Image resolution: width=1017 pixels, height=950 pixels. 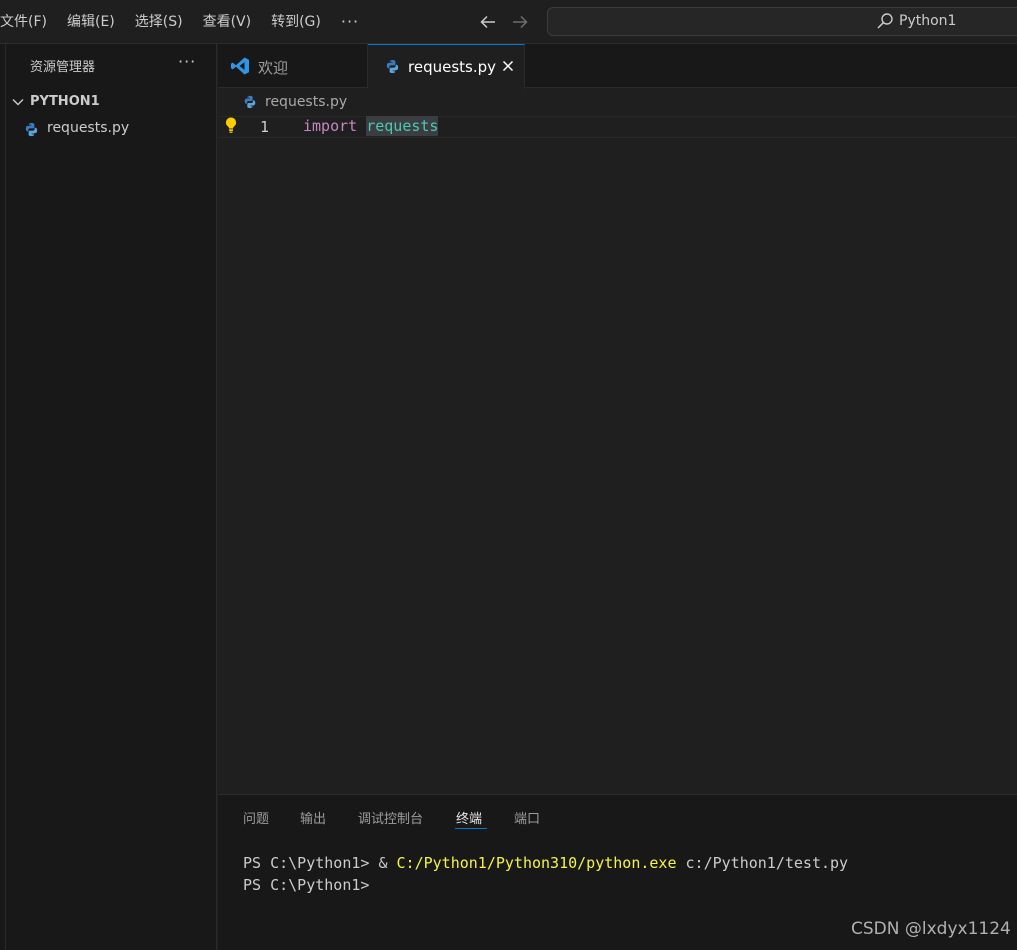 What do you see at coordinates (469, 817) in the screenshot?
I see `tab-terminal: 终端` at bounding box center [469, 817].